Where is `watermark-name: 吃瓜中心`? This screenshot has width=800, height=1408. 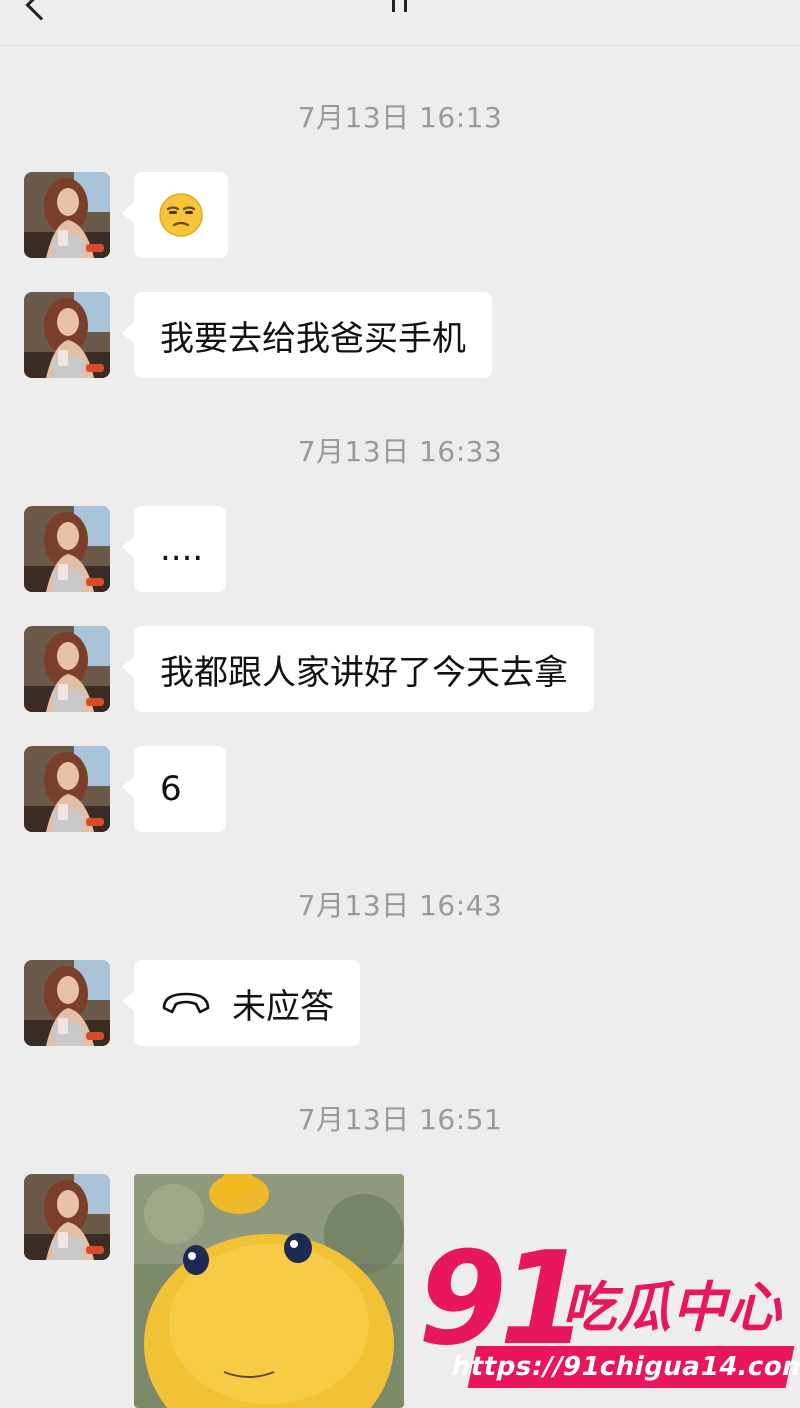
watermark-name: 吃瓜中心 is located at coordinates (672, 1307).